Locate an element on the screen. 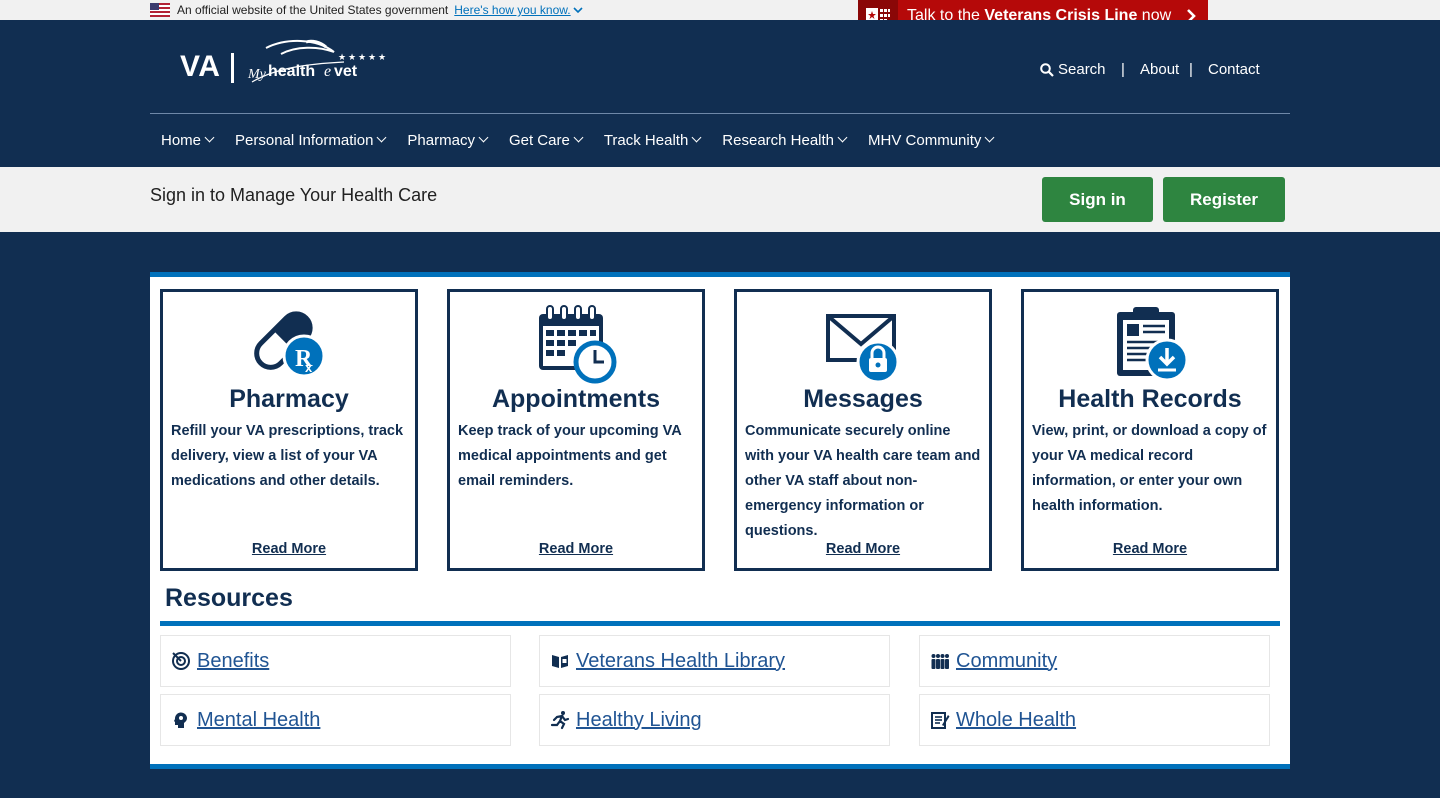  register-button: Register is located at coordinates (1224, 199).